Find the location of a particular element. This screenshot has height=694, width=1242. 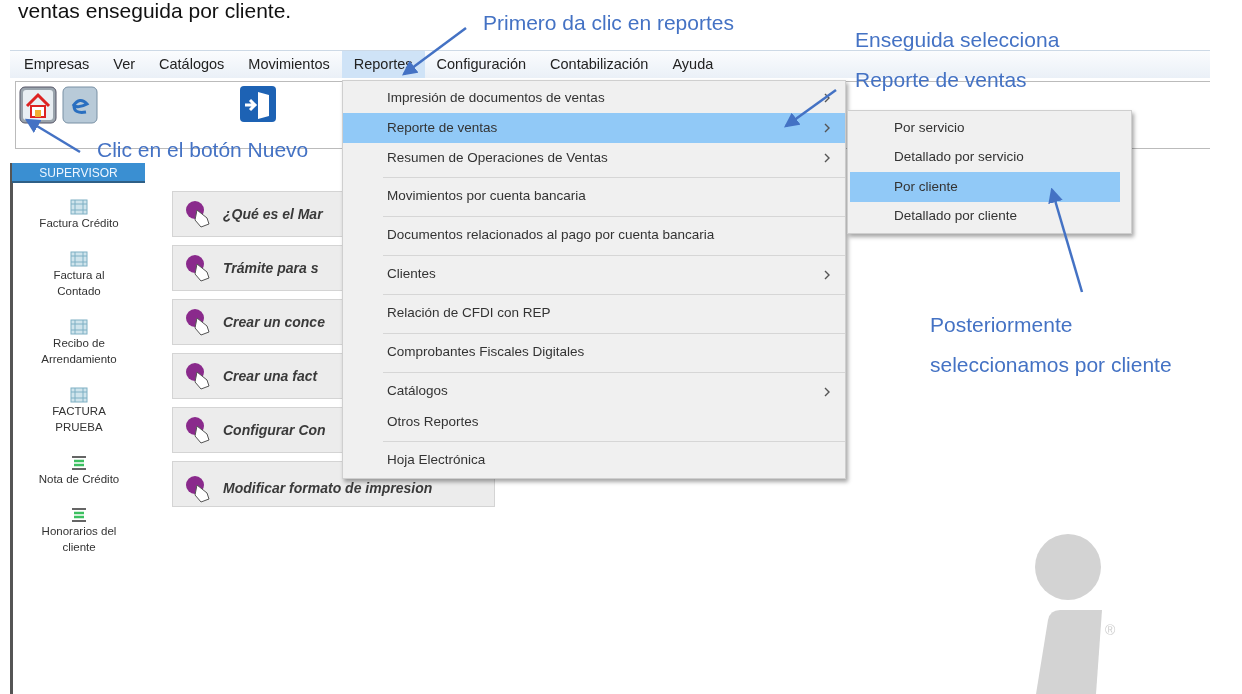

annotation-text: Primero da clic en reportes is located at coordinates (608, 23).